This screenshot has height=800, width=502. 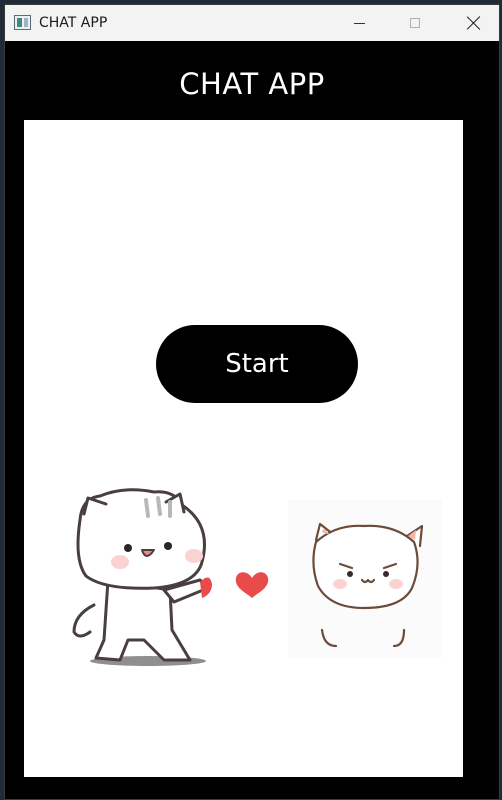 I want to click on title-bar: CHAT APP, so click(x=252, y=23).